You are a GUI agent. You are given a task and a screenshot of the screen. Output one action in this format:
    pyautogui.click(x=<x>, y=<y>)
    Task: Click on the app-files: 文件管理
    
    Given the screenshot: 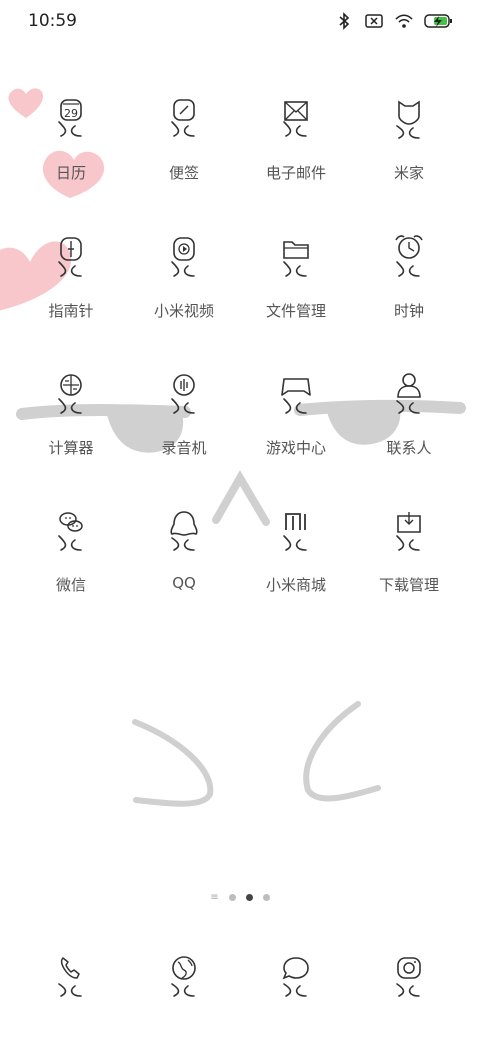 What is the action you would take?
    pyautogui.click(x=296, y=285)
    